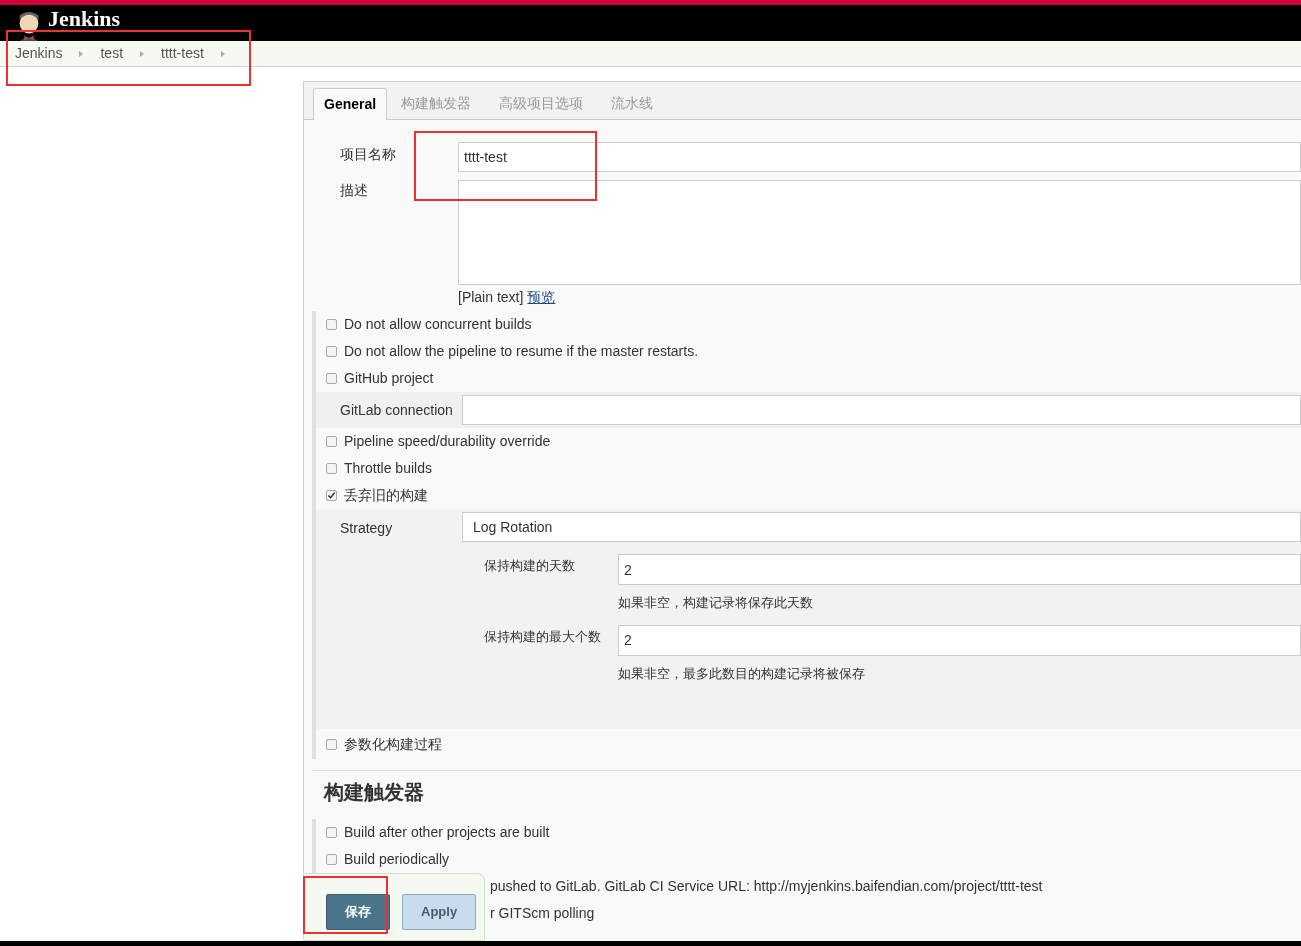 This screenshot has height=946, width=1301. Describe the element at coordinates (397, 859) in the screenshot. I see `checkbox-label: Build periodically` at that location.